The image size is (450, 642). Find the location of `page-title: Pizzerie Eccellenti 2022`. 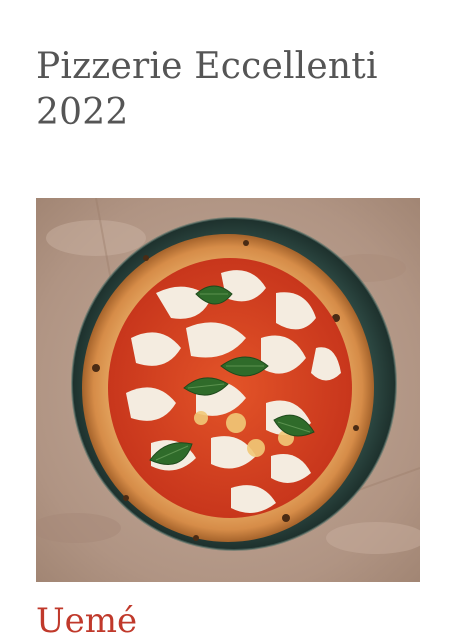

page-title: Pizzerie Eccellenti 2022 is located at coordinates (207, 89).